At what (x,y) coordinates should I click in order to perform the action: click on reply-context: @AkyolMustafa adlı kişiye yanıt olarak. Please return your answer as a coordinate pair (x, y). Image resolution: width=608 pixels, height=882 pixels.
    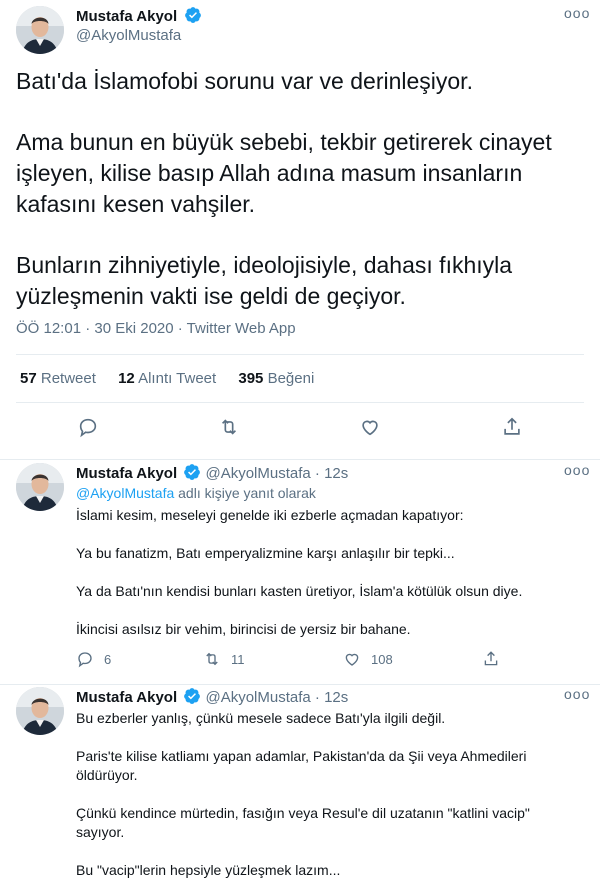
    Looking at the image, I should click on (196, 493).